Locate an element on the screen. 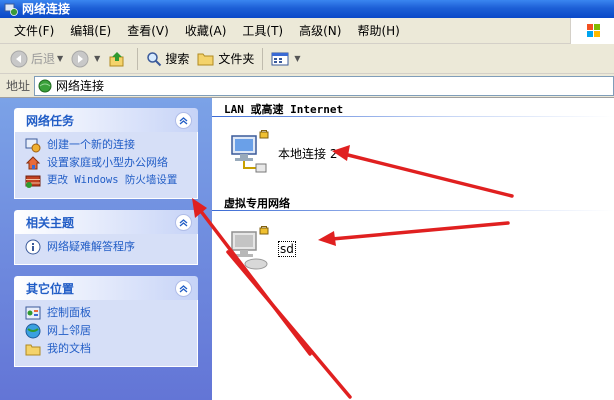  related-topics-panel: 相关主题 网络疑难解答程序 is located at coordinates (106, 237).